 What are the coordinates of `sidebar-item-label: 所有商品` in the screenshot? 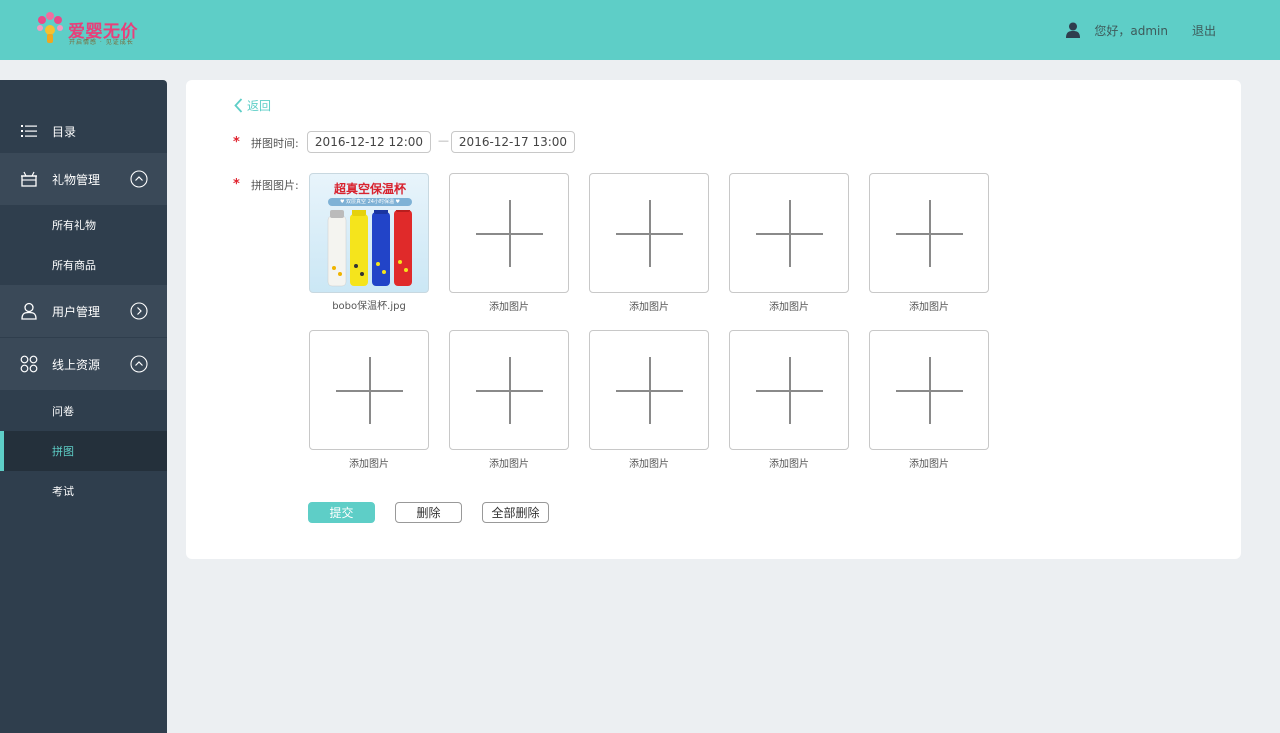 It's located at (74, 265).